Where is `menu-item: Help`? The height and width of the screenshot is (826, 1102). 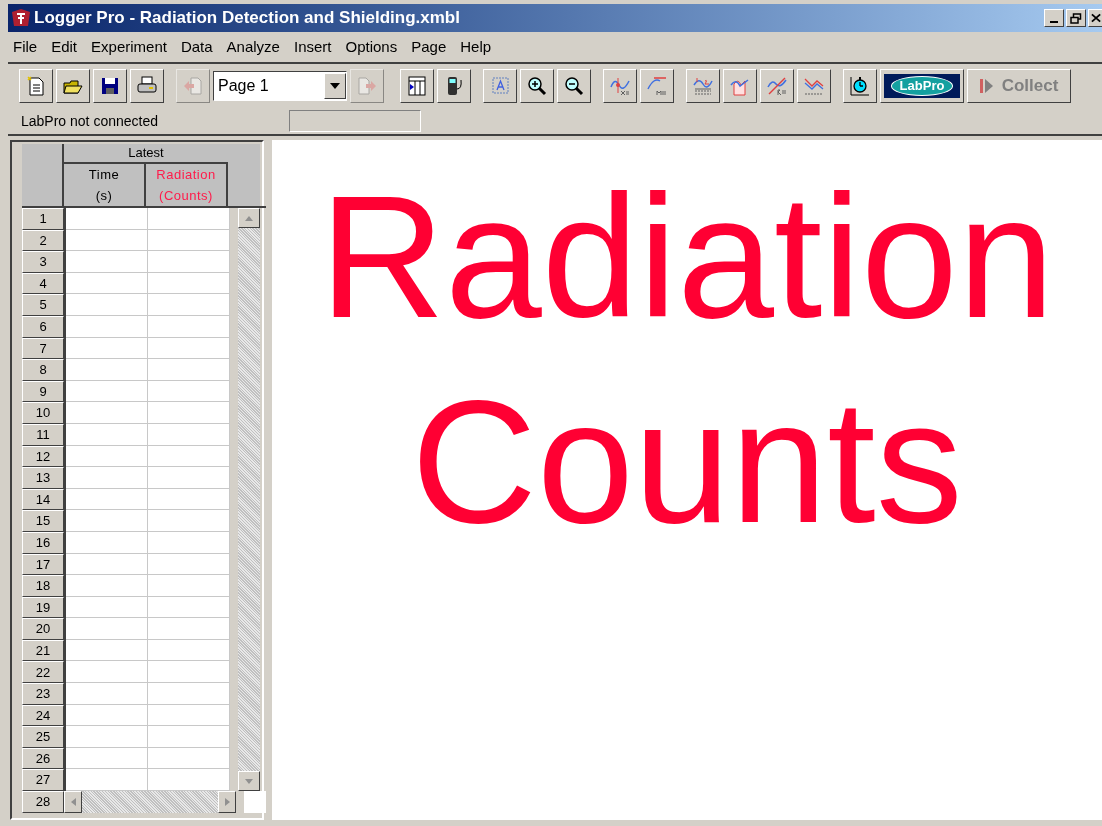 menu-item: Help is located at coordinates (476, 47).